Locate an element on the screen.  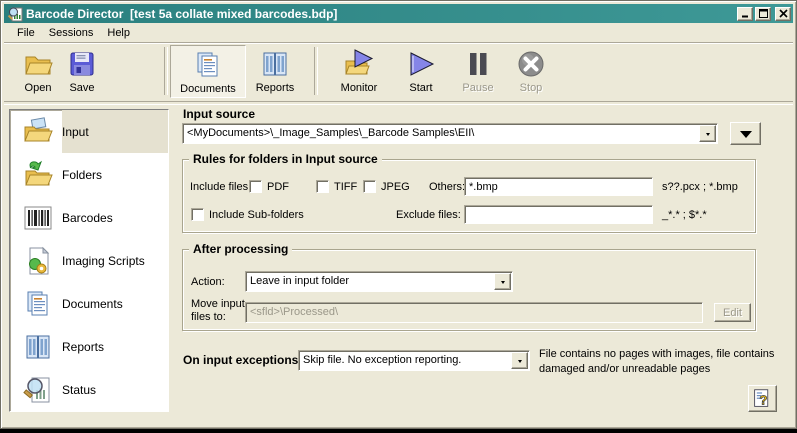
help-button: ? is located at coordinates (762, 398).